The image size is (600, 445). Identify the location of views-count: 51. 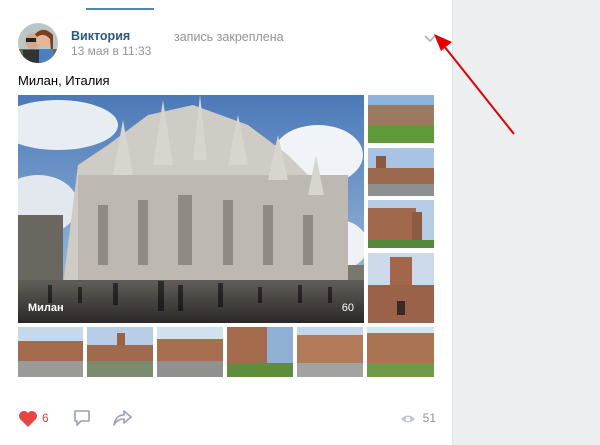
(429, 418).